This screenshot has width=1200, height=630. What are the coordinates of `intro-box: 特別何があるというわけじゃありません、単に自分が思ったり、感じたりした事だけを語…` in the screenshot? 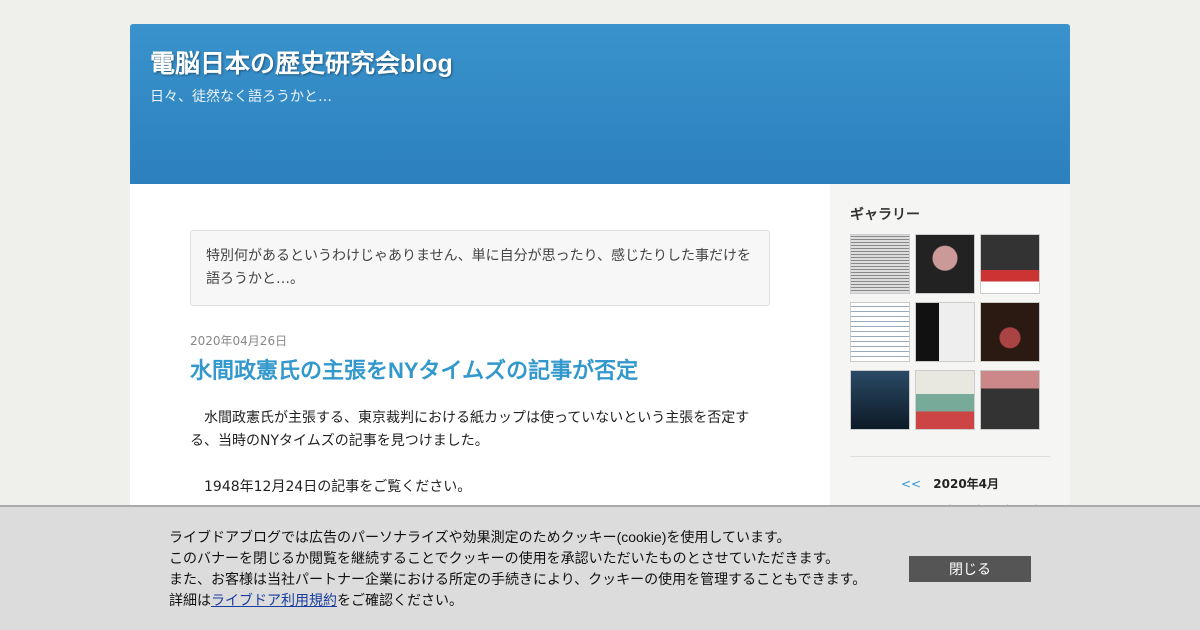 It's located at (480, 268).